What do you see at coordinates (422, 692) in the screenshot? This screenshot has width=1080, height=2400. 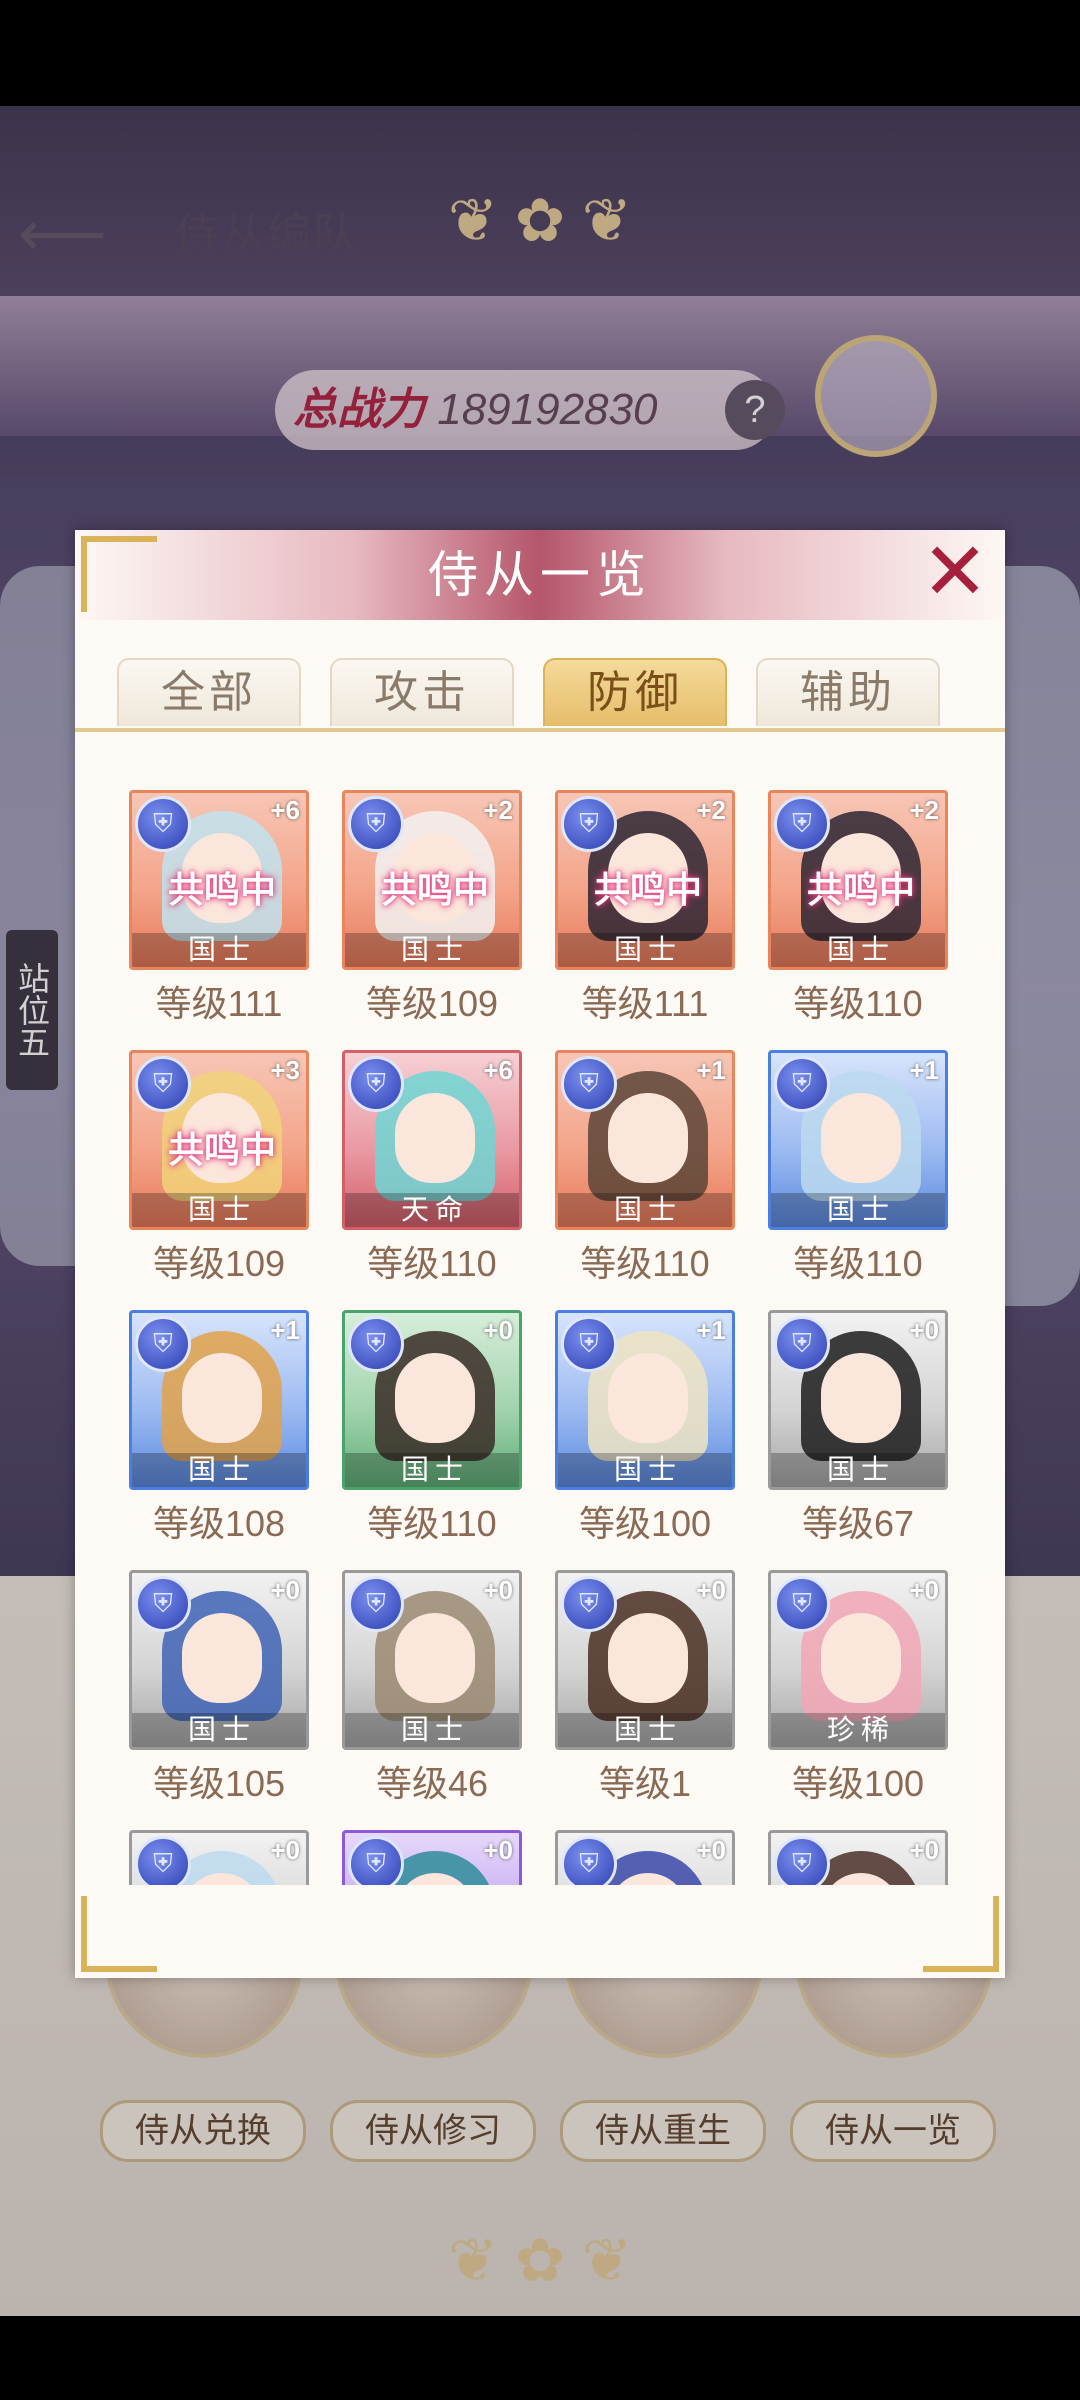 I see `tab-attack: 攻击` at bounding box center [422, 692].